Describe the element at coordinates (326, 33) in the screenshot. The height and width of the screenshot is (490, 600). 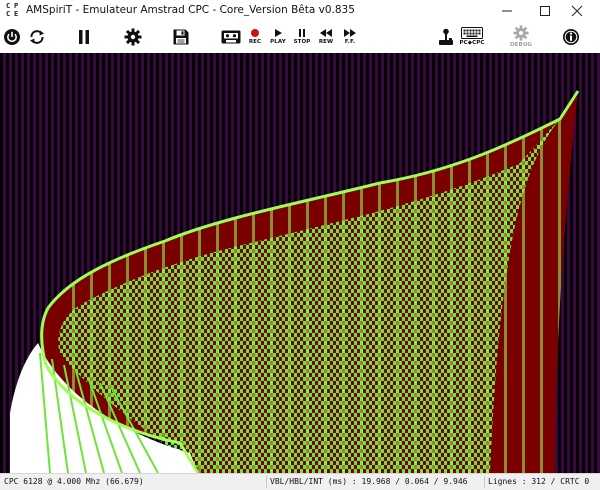
I see `rewind-icon` at that location.